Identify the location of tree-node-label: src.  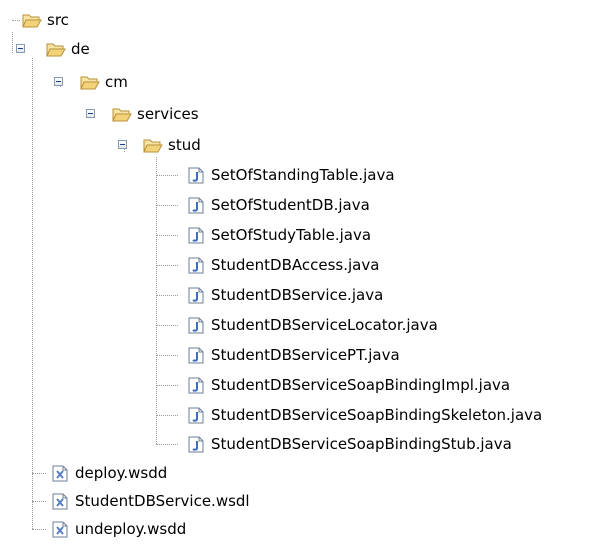
(58, 20).